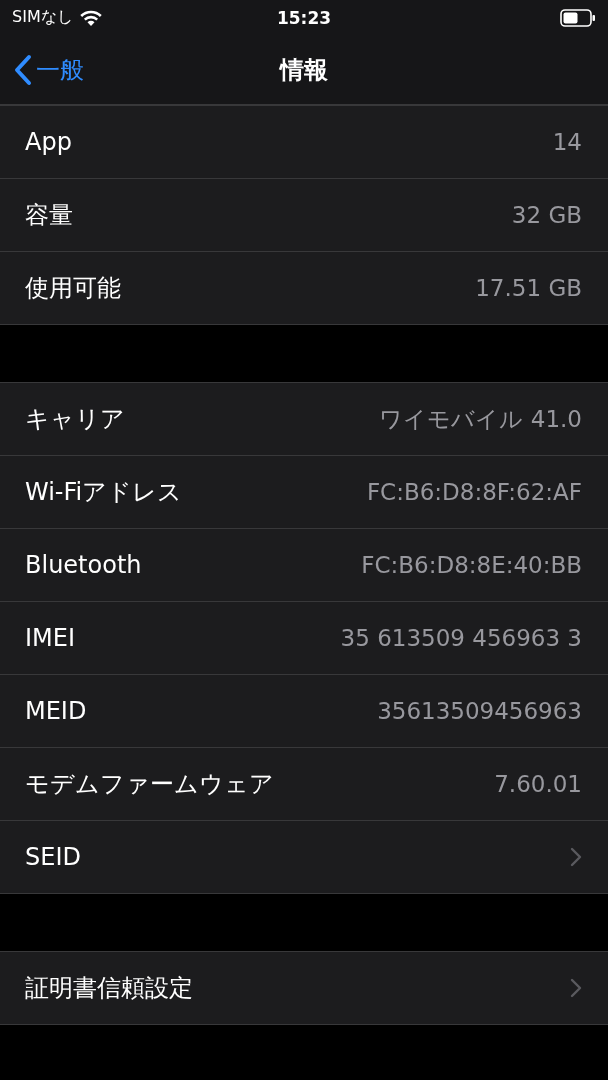 This screenshot has height=1080, width=608. What do you see at coordinates (42, 17) in the screenshot?
I see `carrier-text: SIMなし` at bounding box center [42, 17].